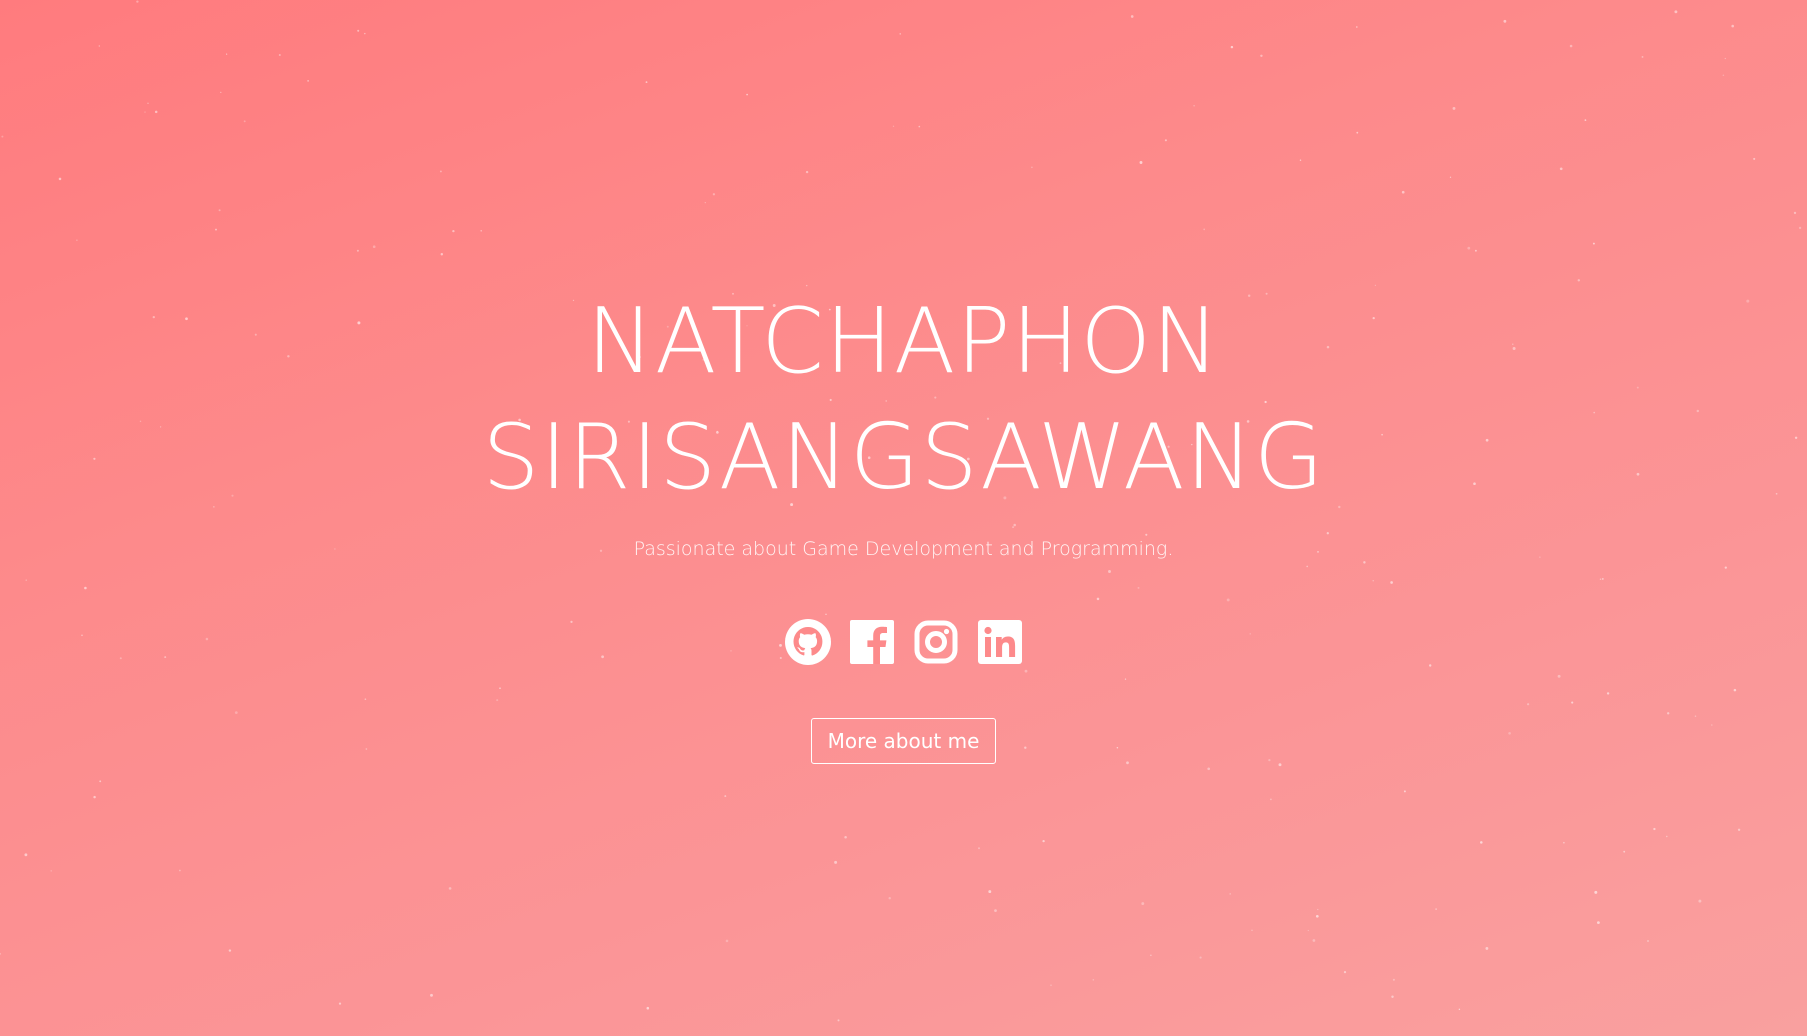 Image resolution: width=1807 pixels, height=1036 pixels. Describe the element at coordinates (903, 741) in the screenshot. I see `more-about-me-button: More about me` at that location.